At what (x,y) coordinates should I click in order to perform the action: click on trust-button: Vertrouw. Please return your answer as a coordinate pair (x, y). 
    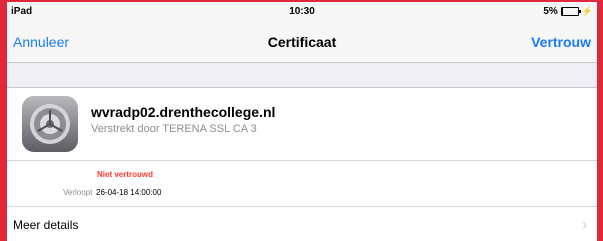
    Looking at the image, I should click on (561, 42).